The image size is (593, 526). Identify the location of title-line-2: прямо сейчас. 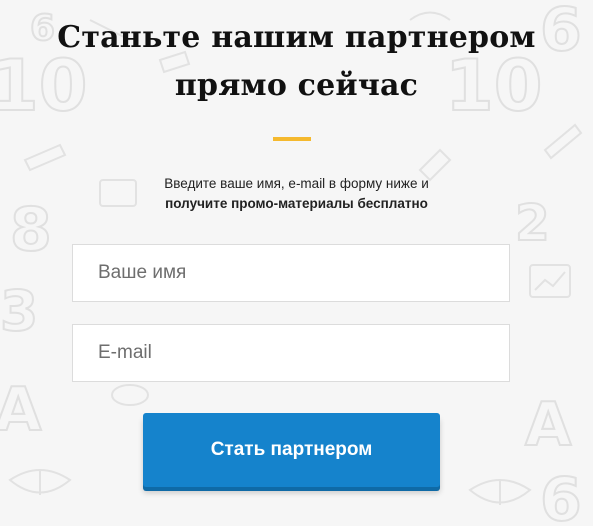
(296, 85).